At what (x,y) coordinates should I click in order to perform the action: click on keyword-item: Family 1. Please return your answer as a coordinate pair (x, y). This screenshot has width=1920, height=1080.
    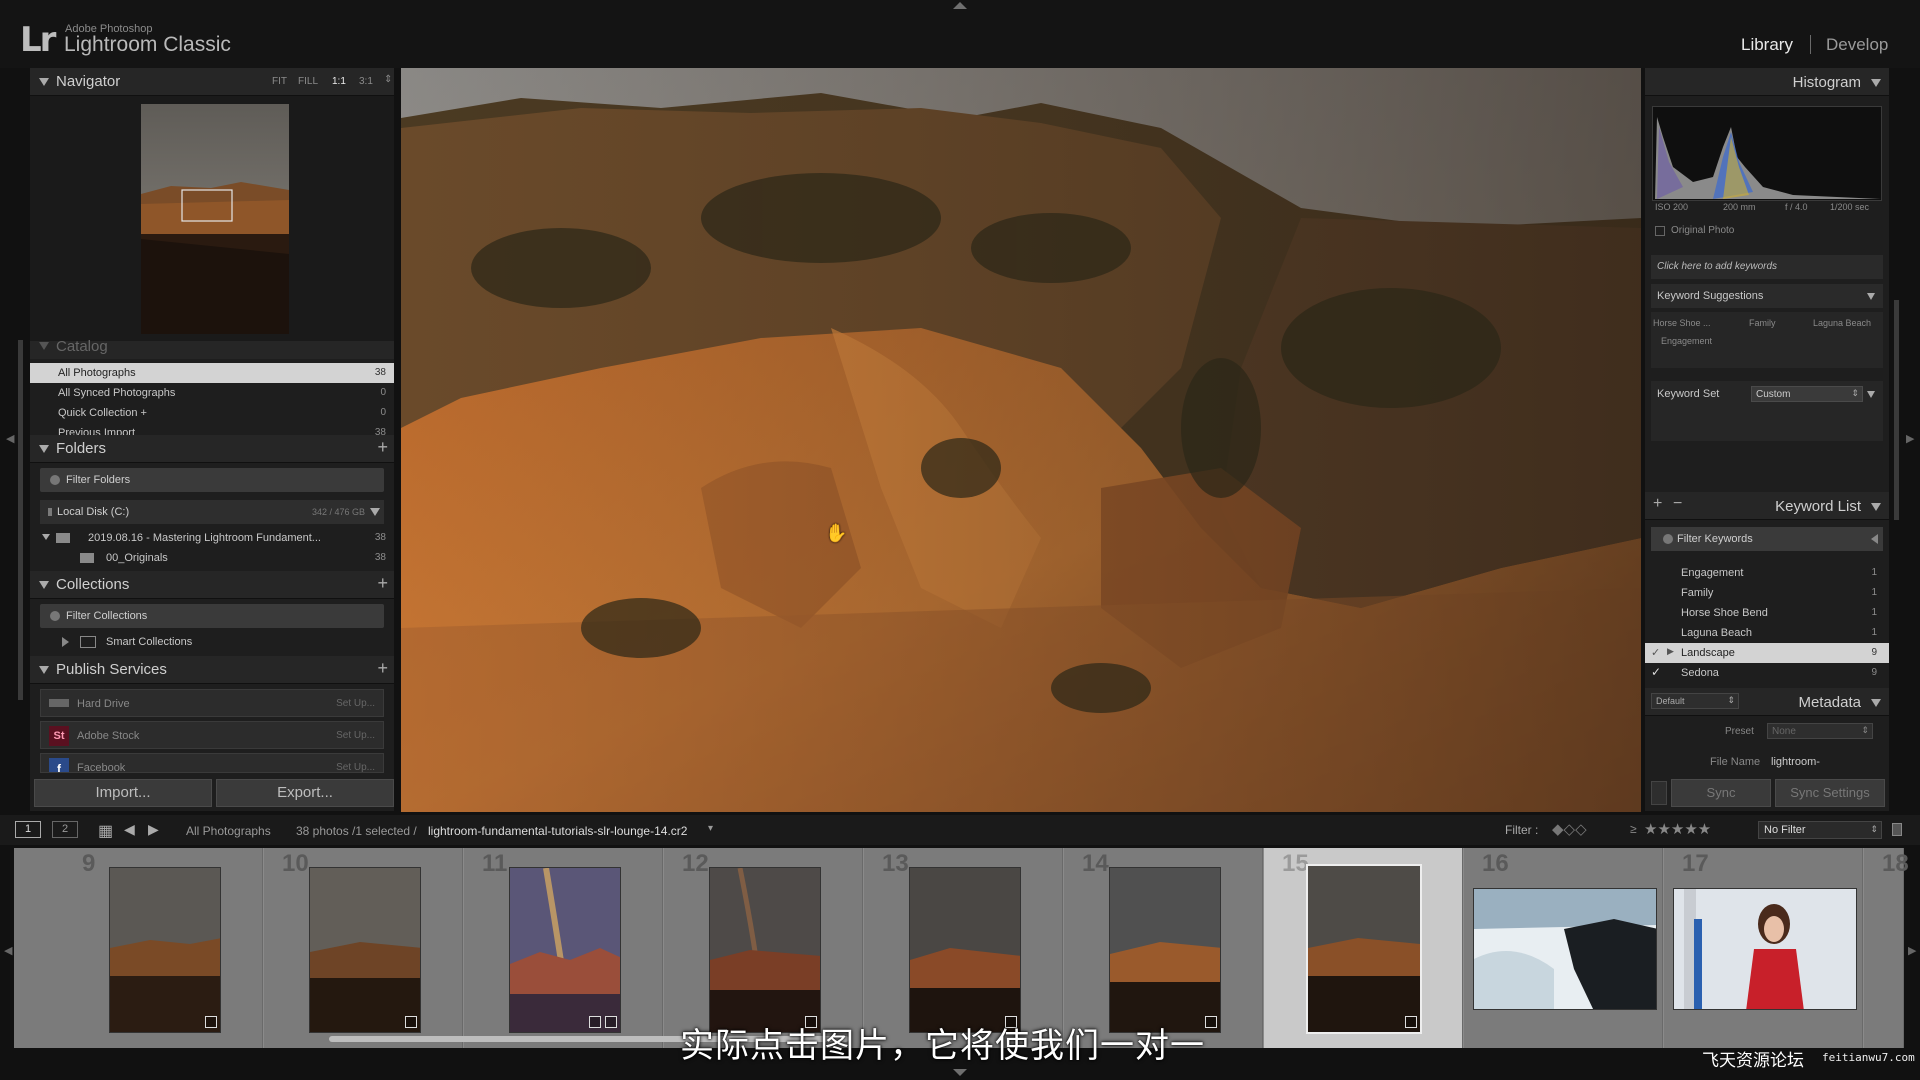
    Looking at the image, I should click on (1767, 593).